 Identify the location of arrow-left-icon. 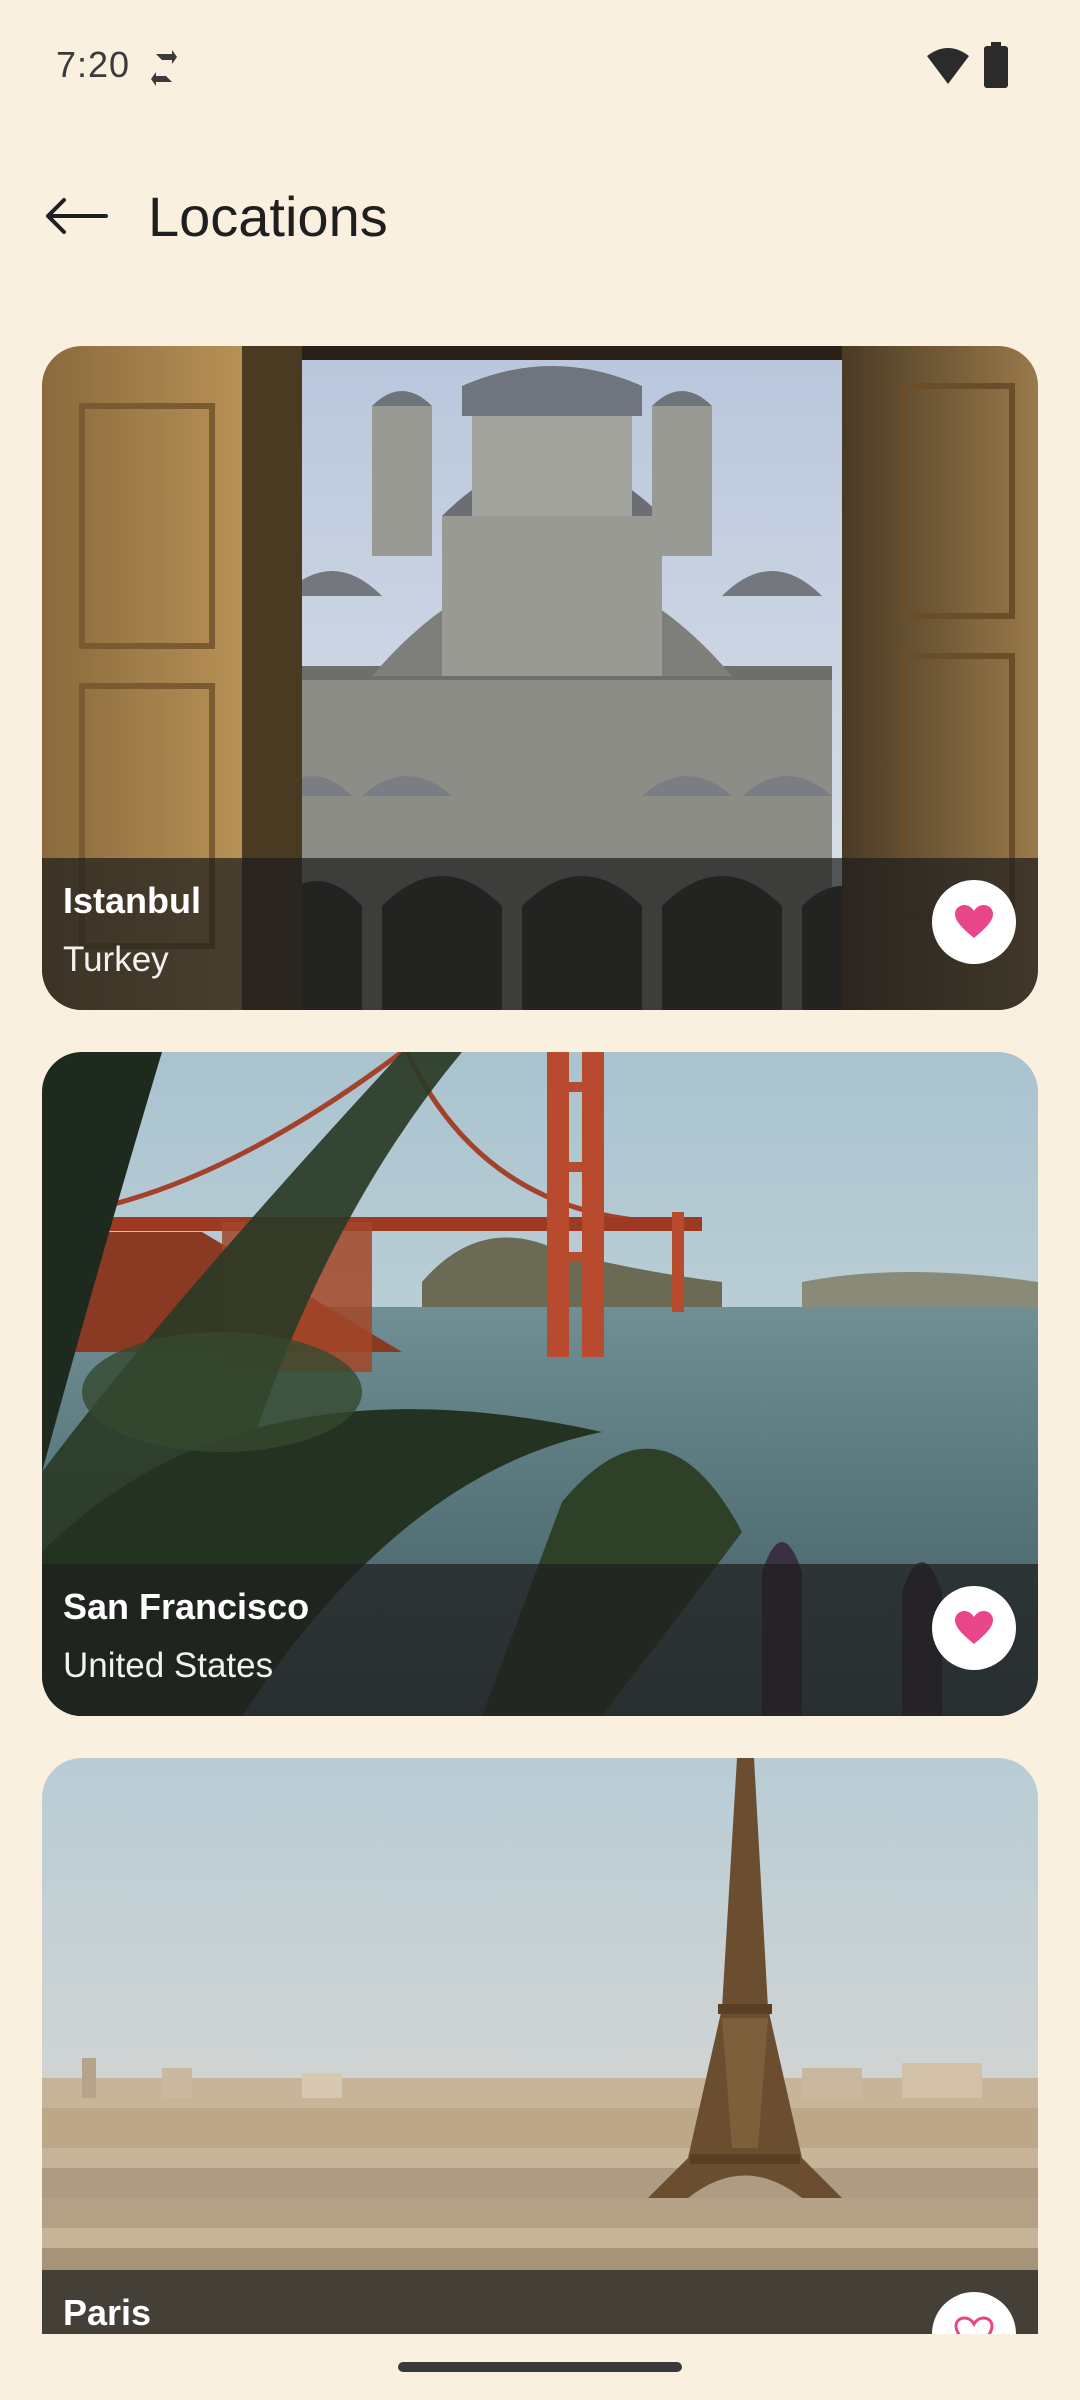
(77, 216).